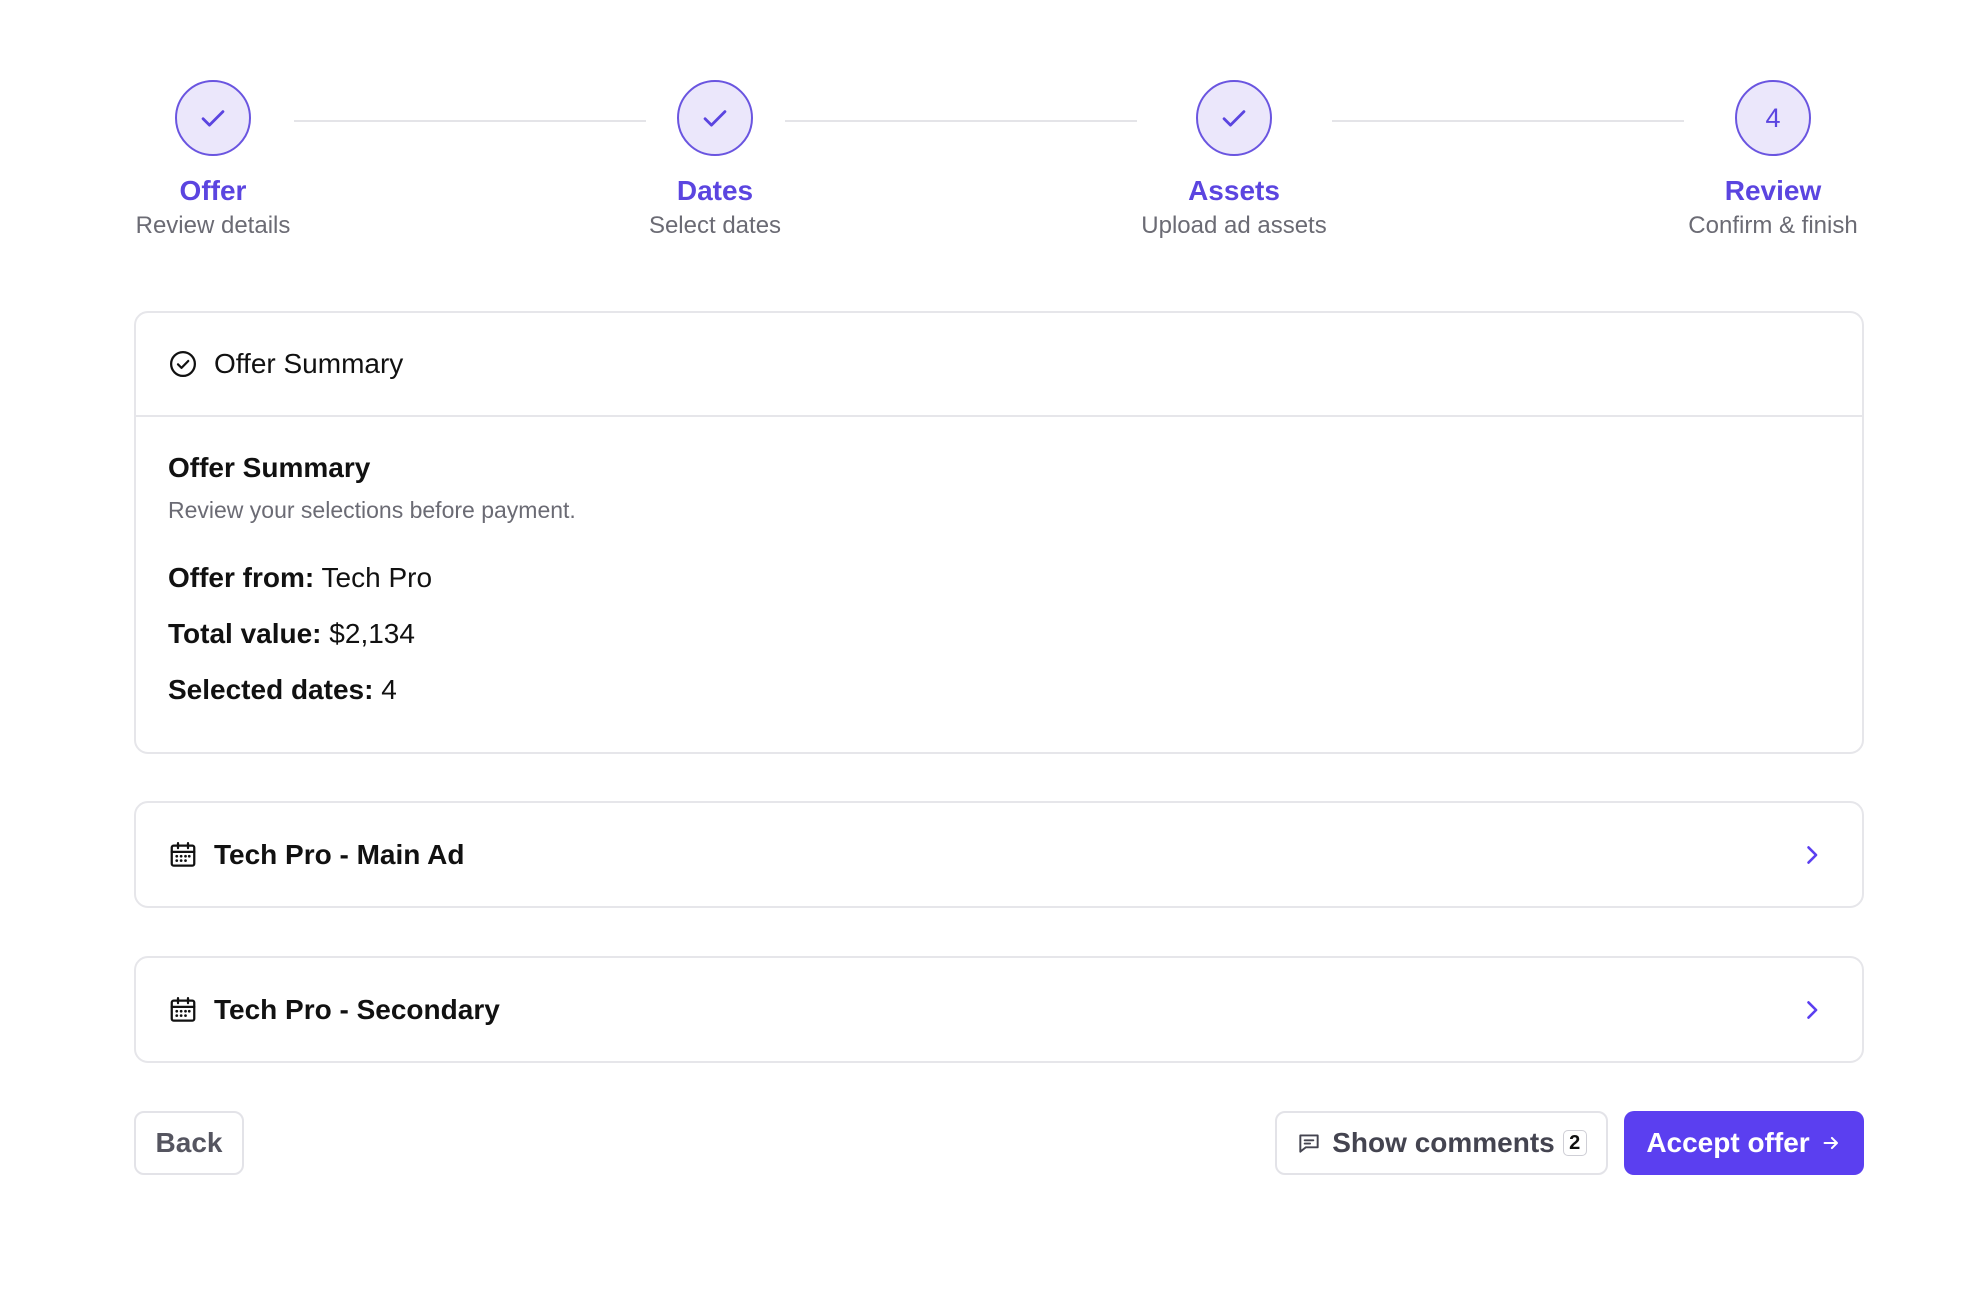  I want to click on back-button-label: Back, so click(189, 1142).